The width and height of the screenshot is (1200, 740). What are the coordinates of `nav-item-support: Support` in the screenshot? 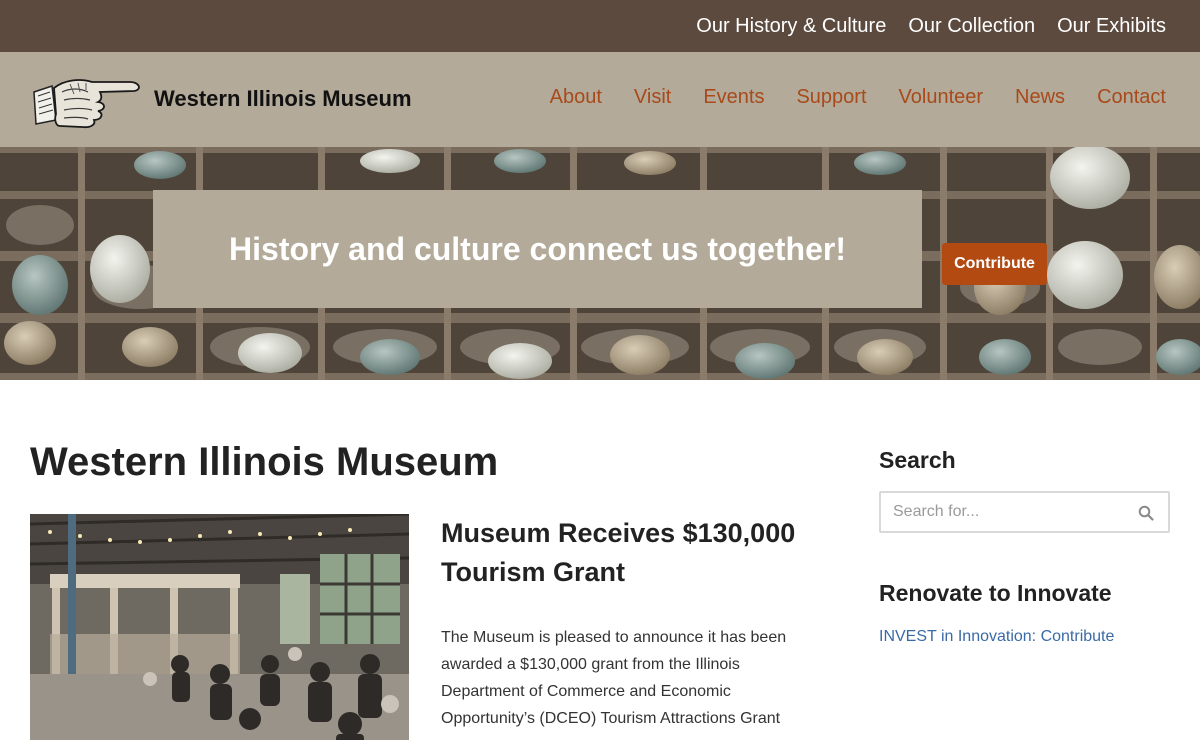 It's located at (831, 97).